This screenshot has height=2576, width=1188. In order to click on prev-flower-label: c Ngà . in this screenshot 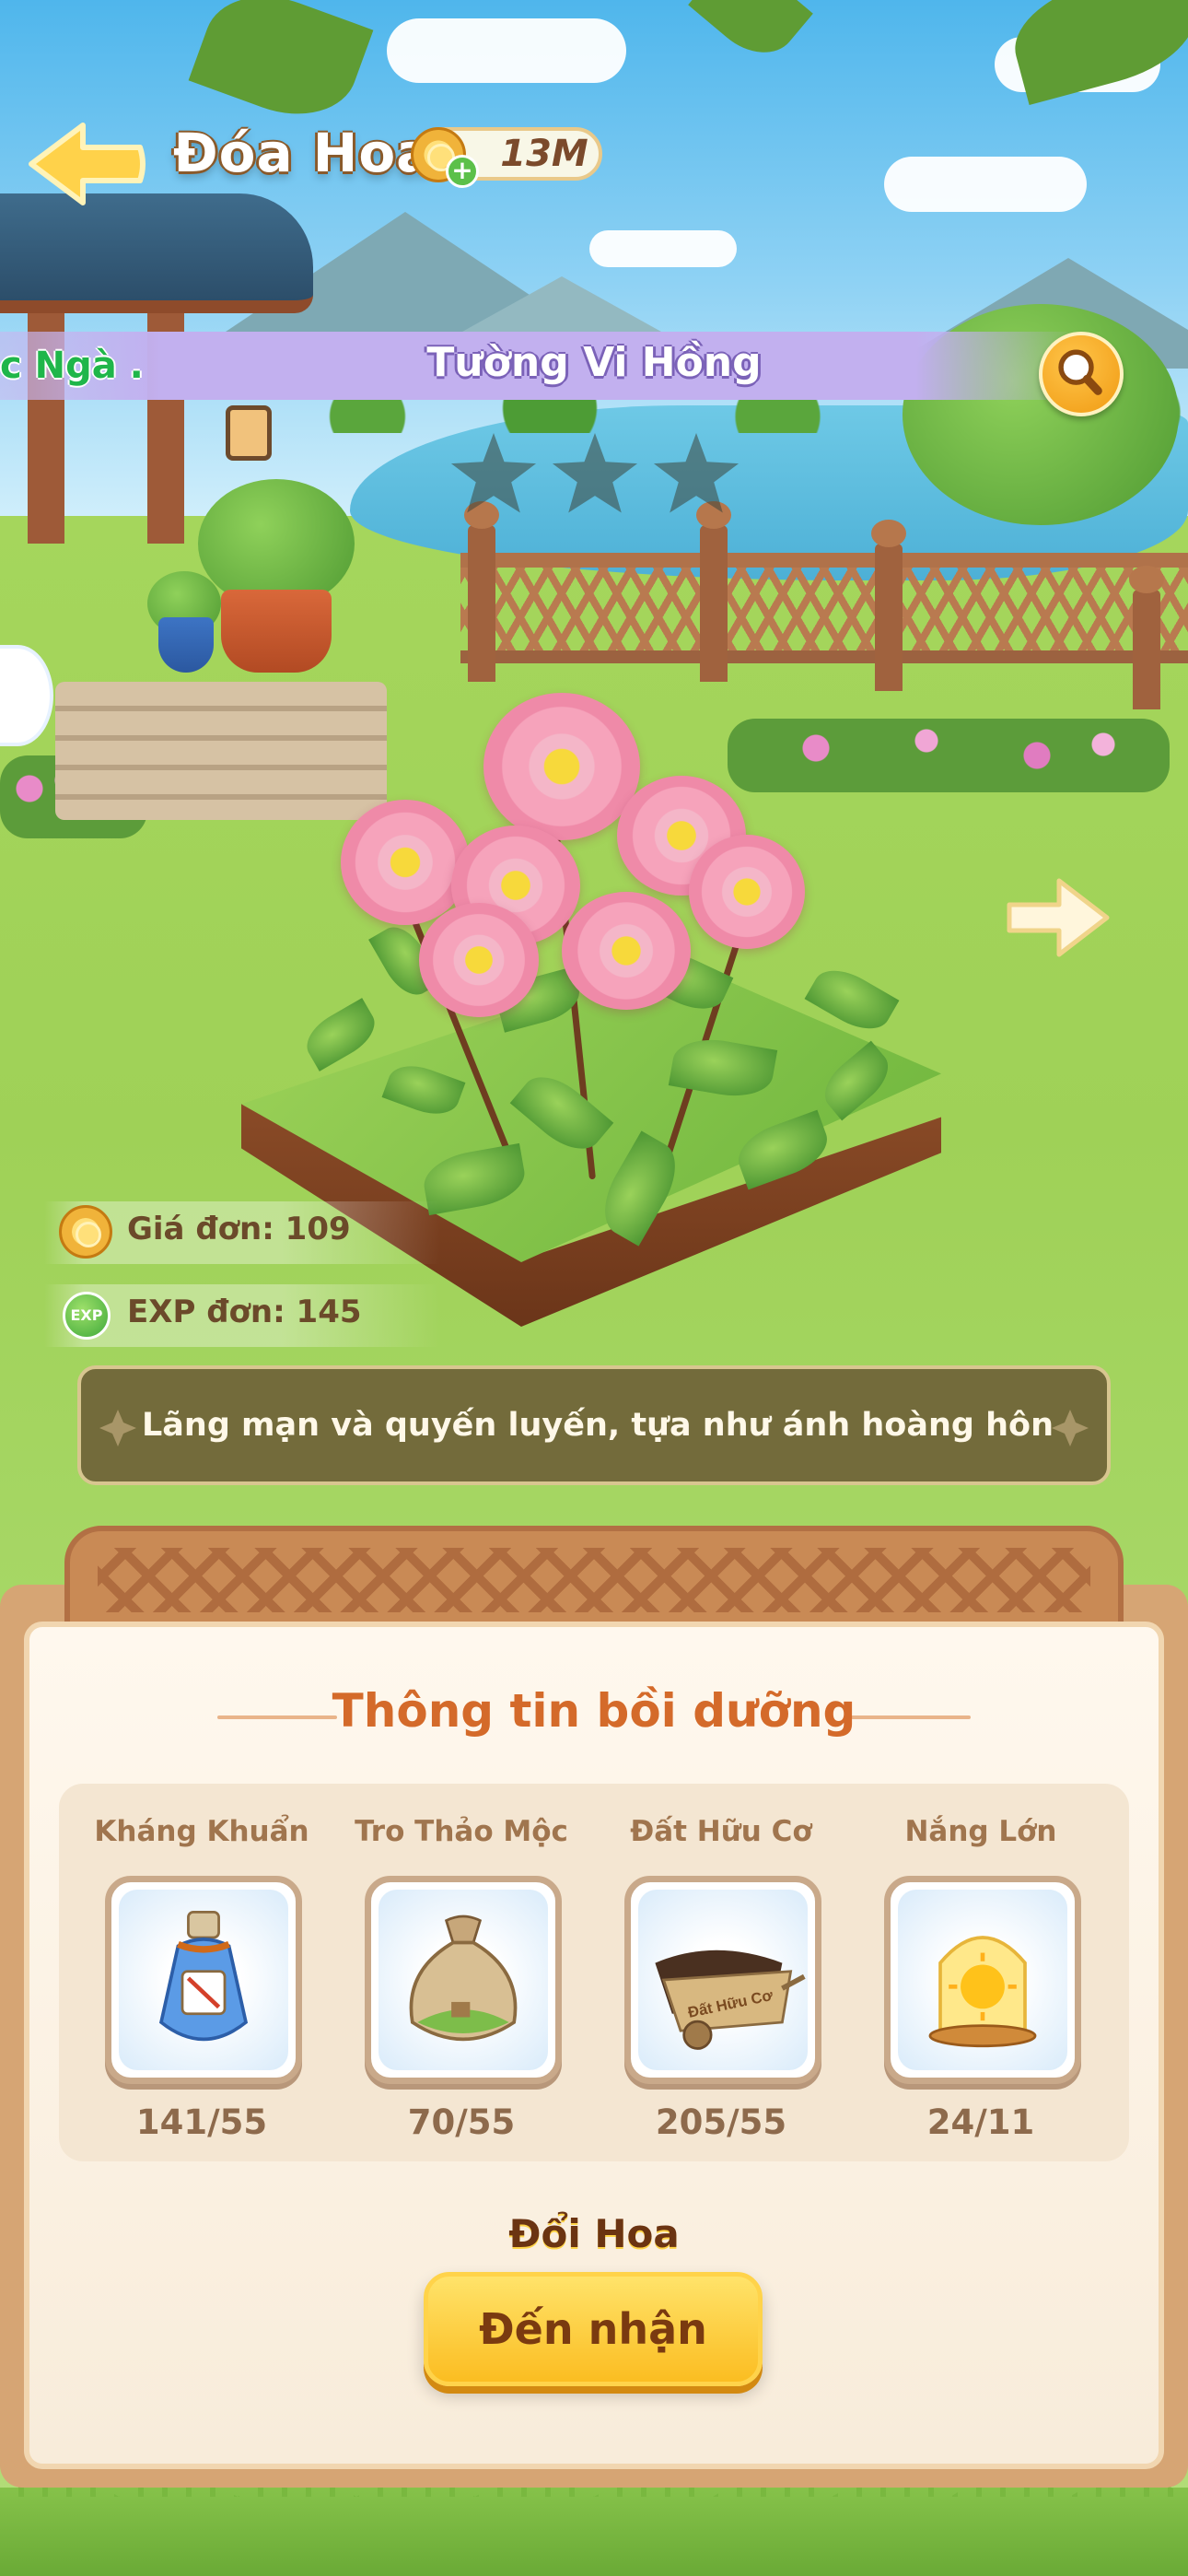, I will do `click(72, 366)`.